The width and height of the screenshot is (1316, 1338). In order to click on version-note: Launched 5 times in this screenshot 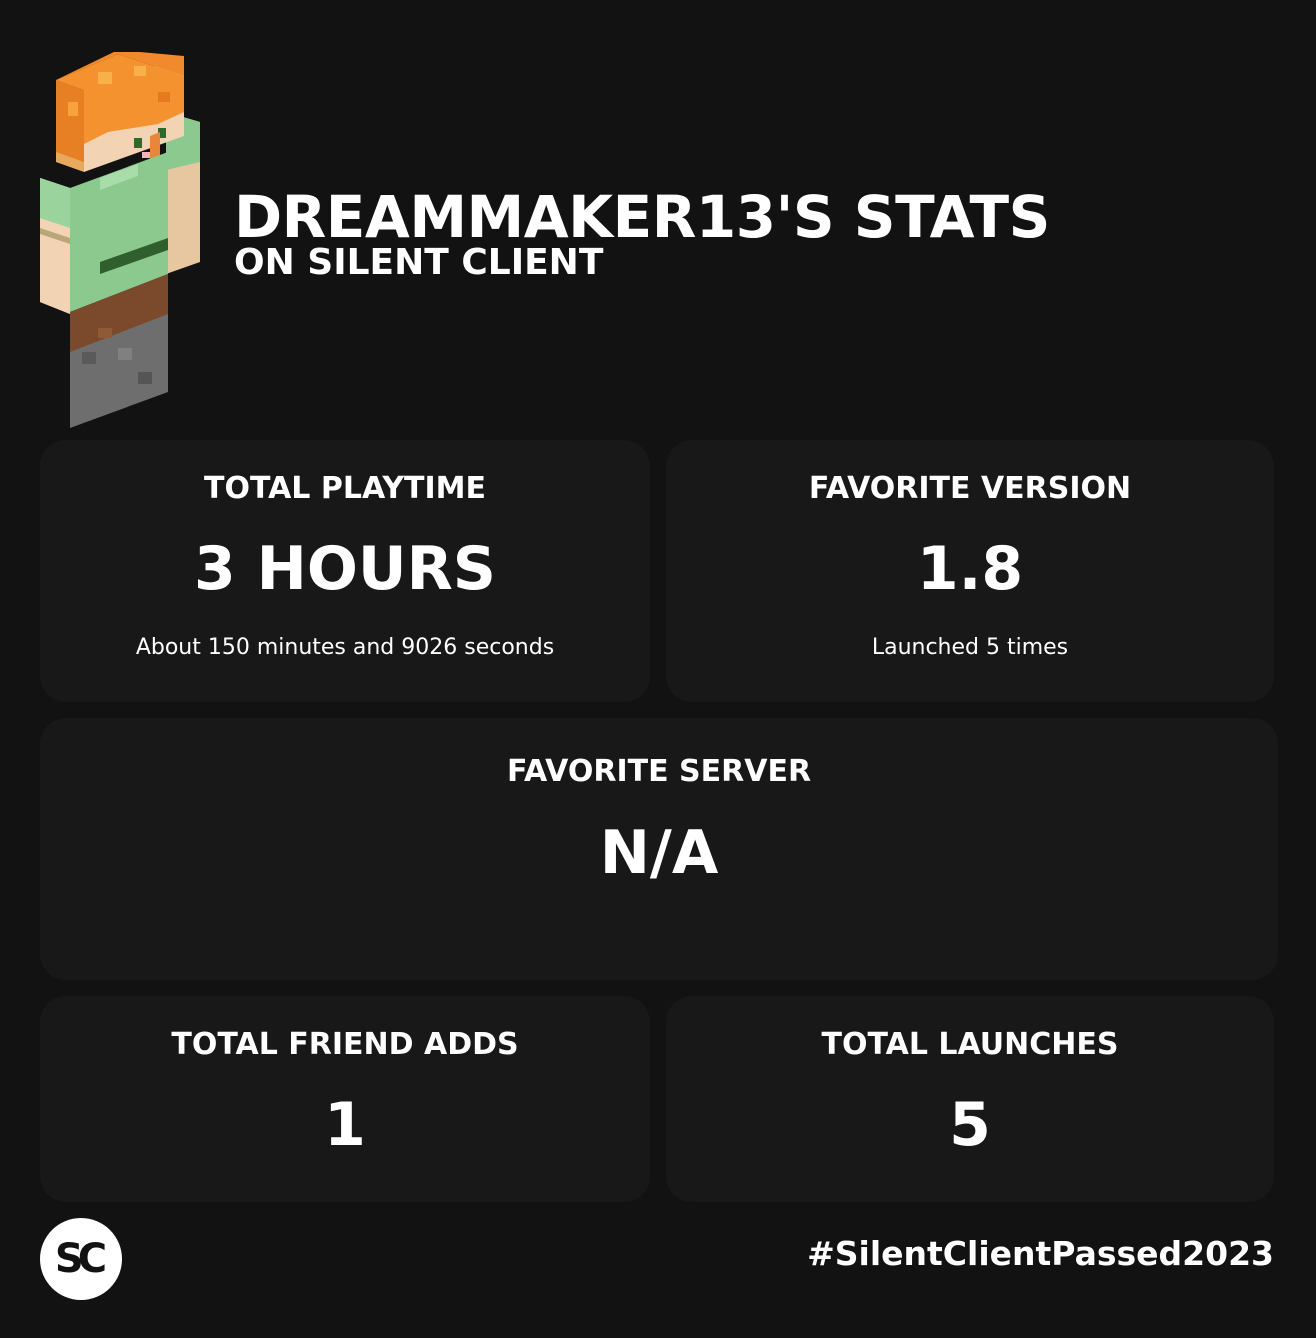, I will do `click(970, 647)`.